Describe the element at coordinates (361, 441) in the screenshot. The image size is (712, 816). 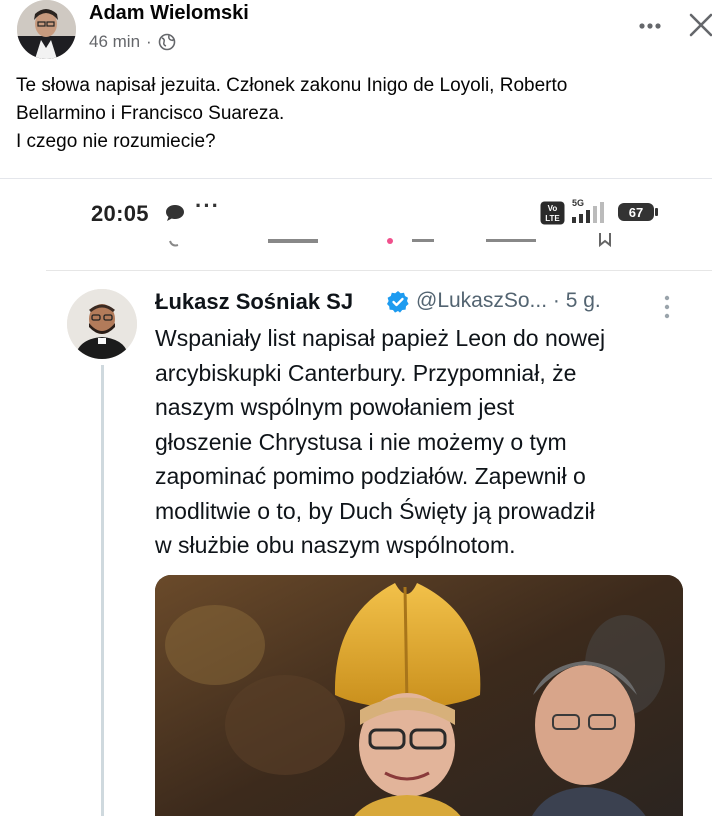
I see `tweet-text-line: głoszenie Chrystusa i nie możemy o tym` at that location.